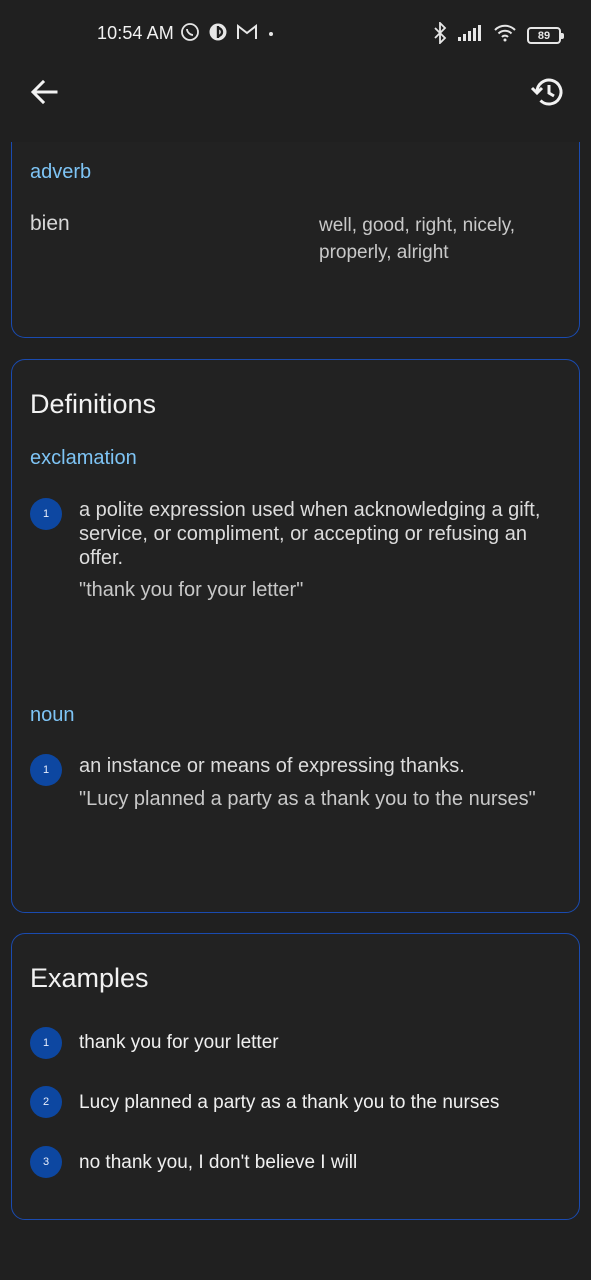 This screenshot has height=1280, width=591. Describe the element at coordinates (440, 34) in the screenshot. I see `bluetooth-icon` at that location.